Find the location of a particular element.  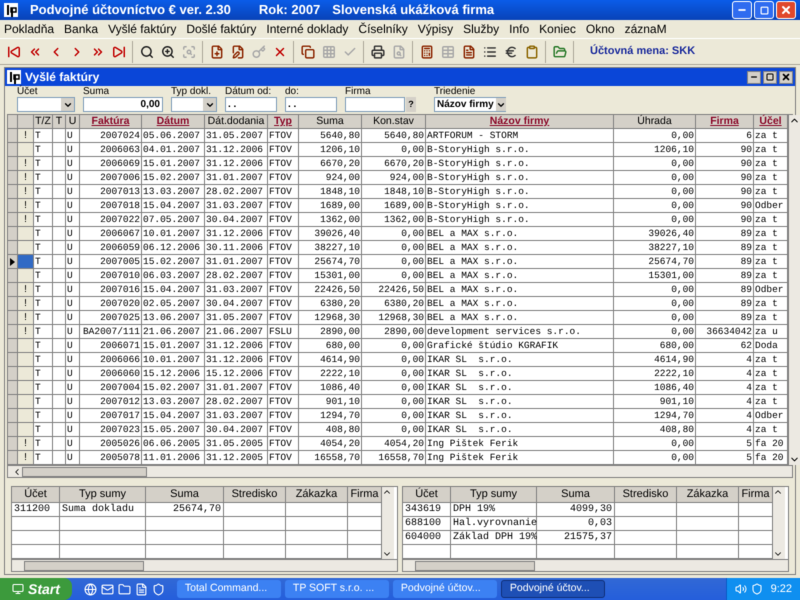

filter-label: Suma is located at coordinates (96, 91).